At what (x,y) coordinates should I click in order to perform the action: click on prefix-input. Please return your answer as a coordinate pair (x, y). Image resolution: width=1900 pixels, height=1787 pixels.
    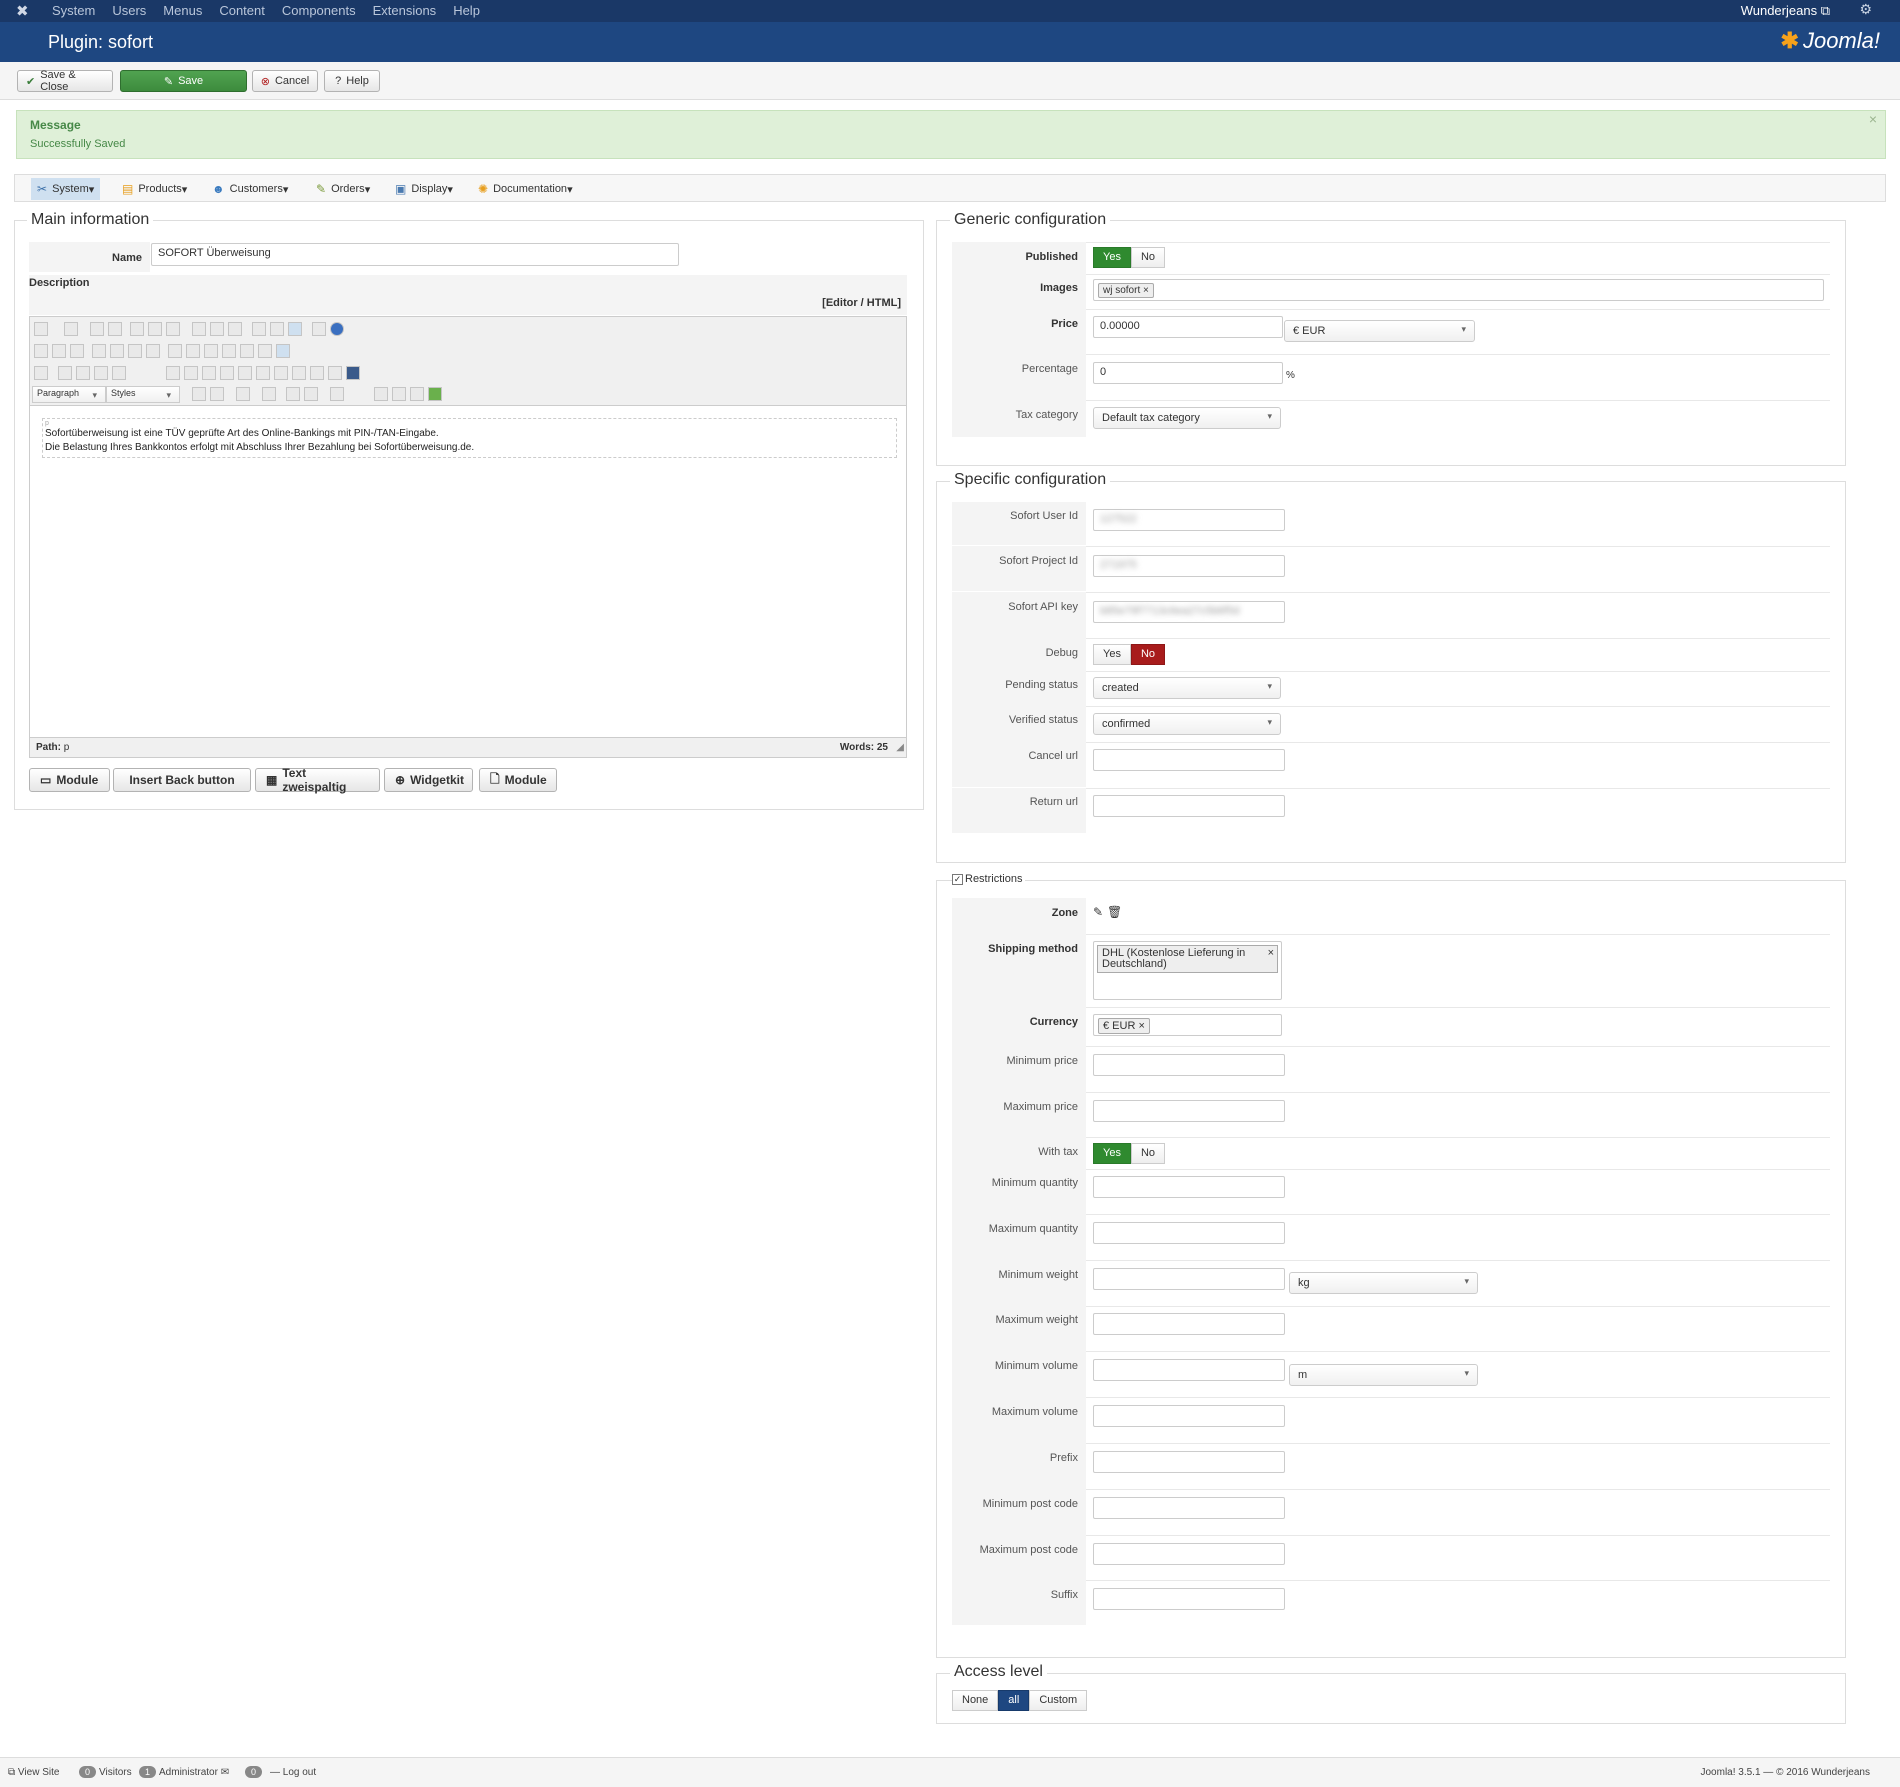
    Looking at the image, I should click on (1189, 1462).